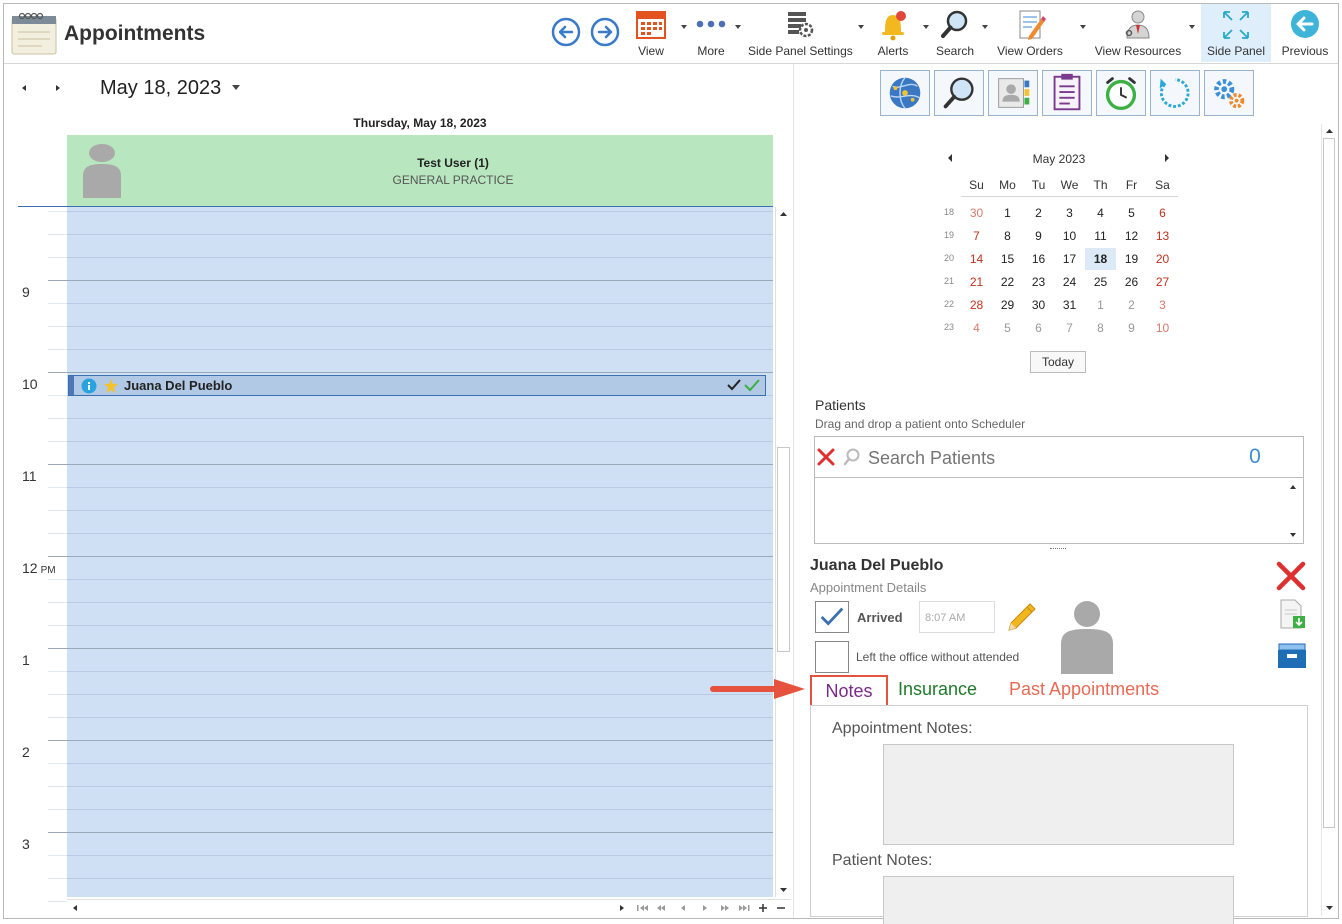  I want to click on current-date: May 18, 2023, so click(160, 88).